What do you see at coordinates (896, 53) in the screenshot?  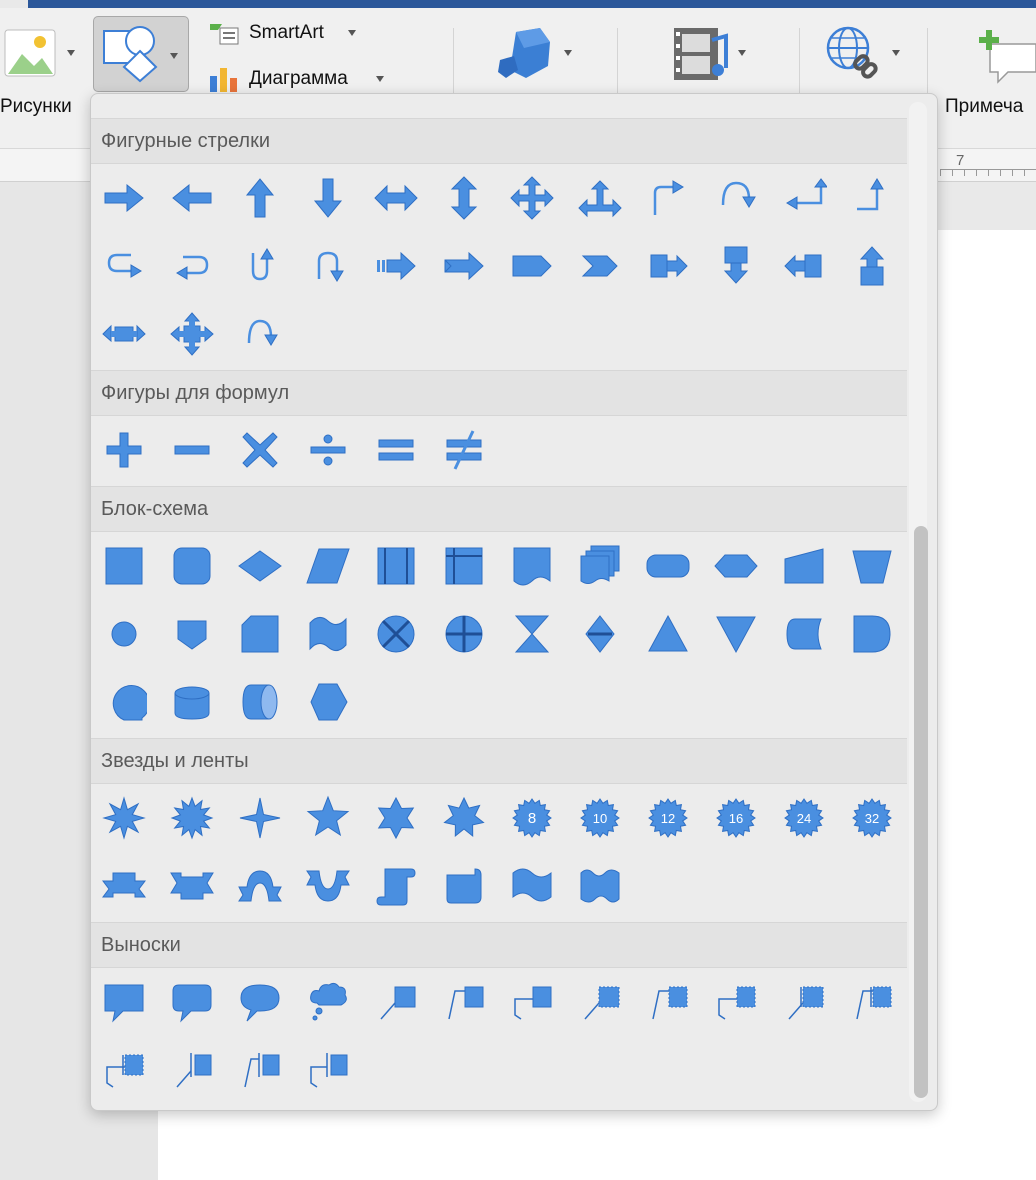 I see `link-dropdown-caret` at bounding box center [896, 53].